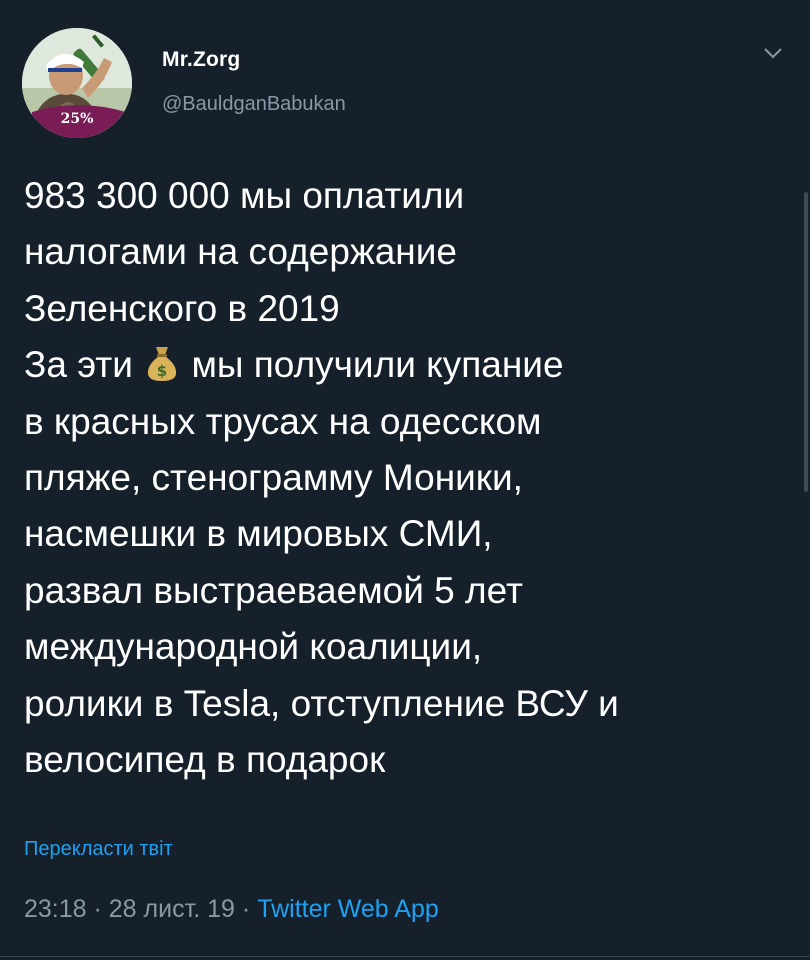 Image resolution: width=810 pixels, height=960 pixels. I want to click on money-bag-icon: $, so click(162, 363).